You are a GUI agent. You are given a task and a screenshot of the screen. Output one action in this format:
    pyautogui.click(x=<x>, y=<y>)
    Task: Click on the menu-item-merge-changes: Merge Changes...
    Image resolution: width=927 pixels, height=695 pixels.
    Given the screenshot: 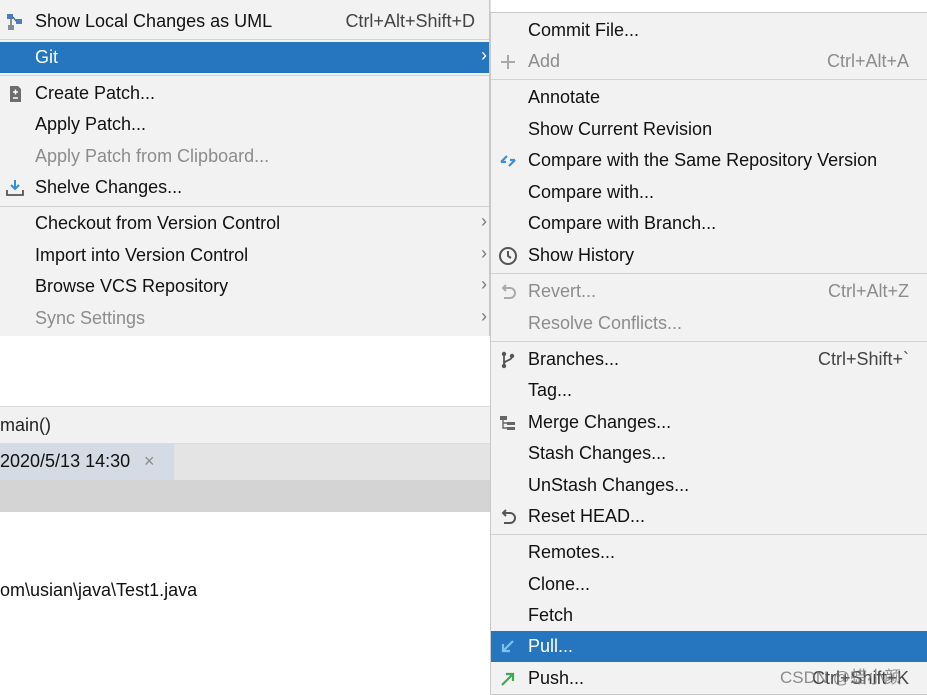 What is the action you would take?
    pyautogui.click(x=709, y=422)
    